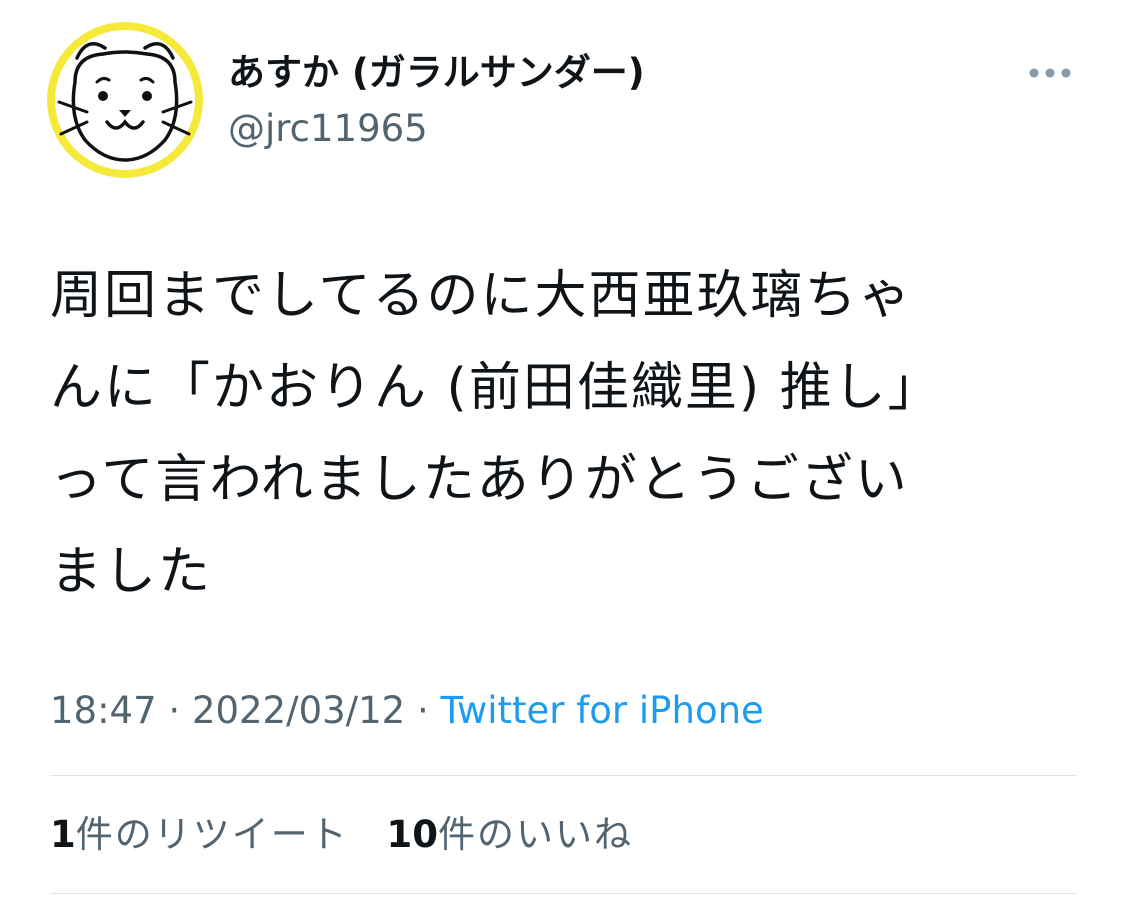 This screenshot has height=902, width=1125. Describe the element at coordinates (212, 834) in the screenshot. I see `retweets-label: 件のリツイート` at that location.